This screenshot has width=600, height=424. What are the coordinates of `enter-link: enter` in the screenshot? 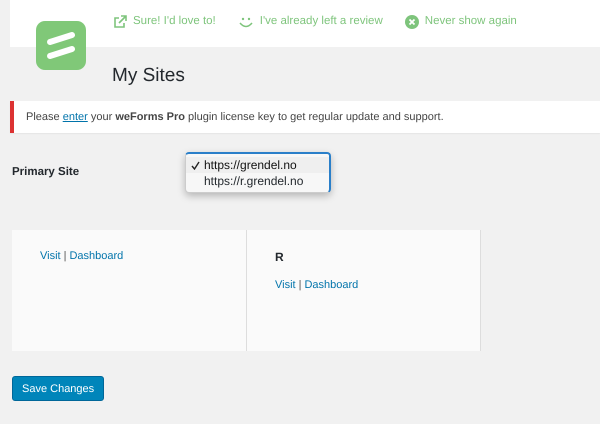 It's located at (75, 117).